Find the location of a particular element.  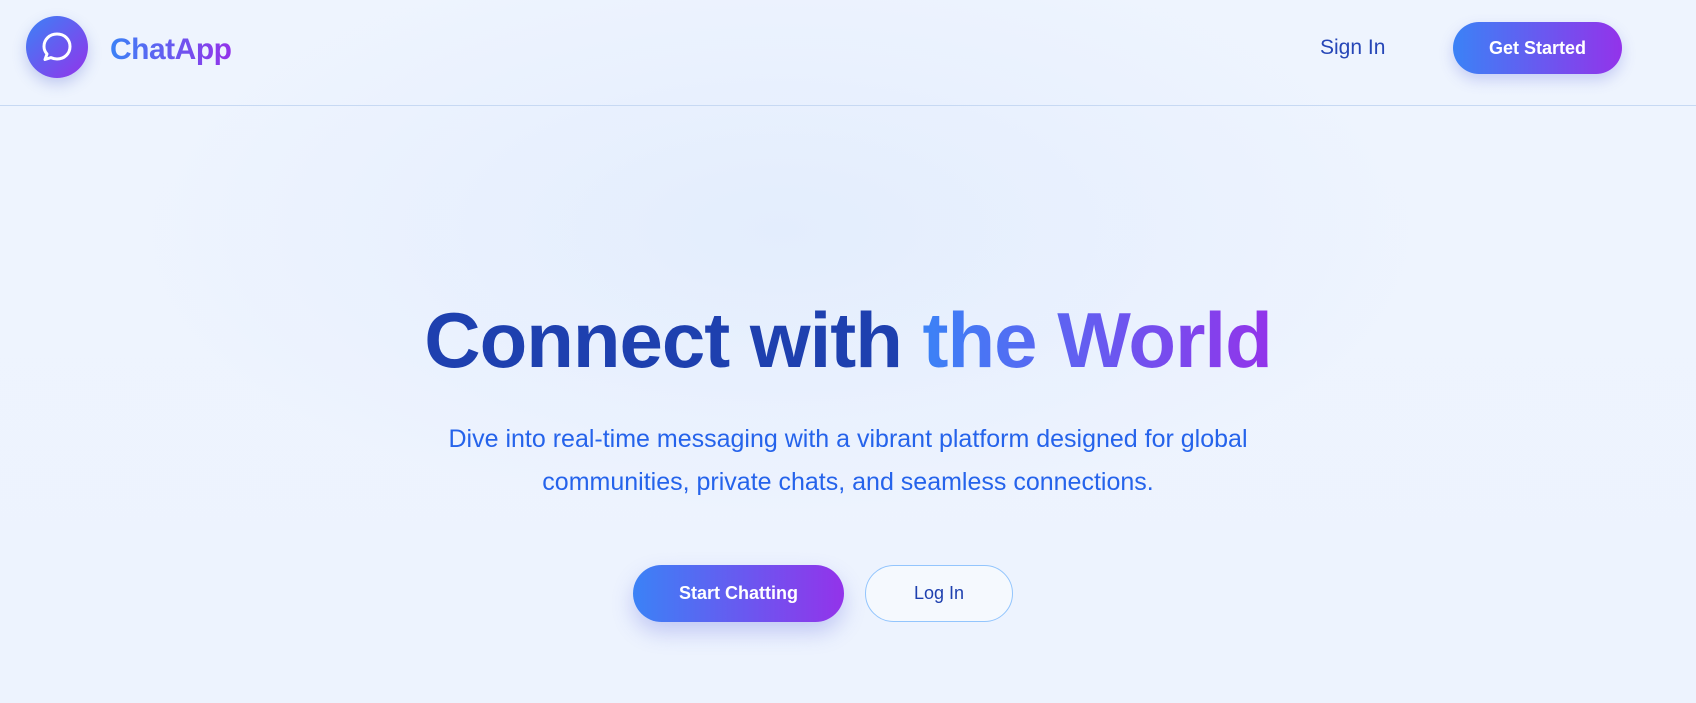

start-chatting-button: Start Chatting is located at coordinates (738, 593).